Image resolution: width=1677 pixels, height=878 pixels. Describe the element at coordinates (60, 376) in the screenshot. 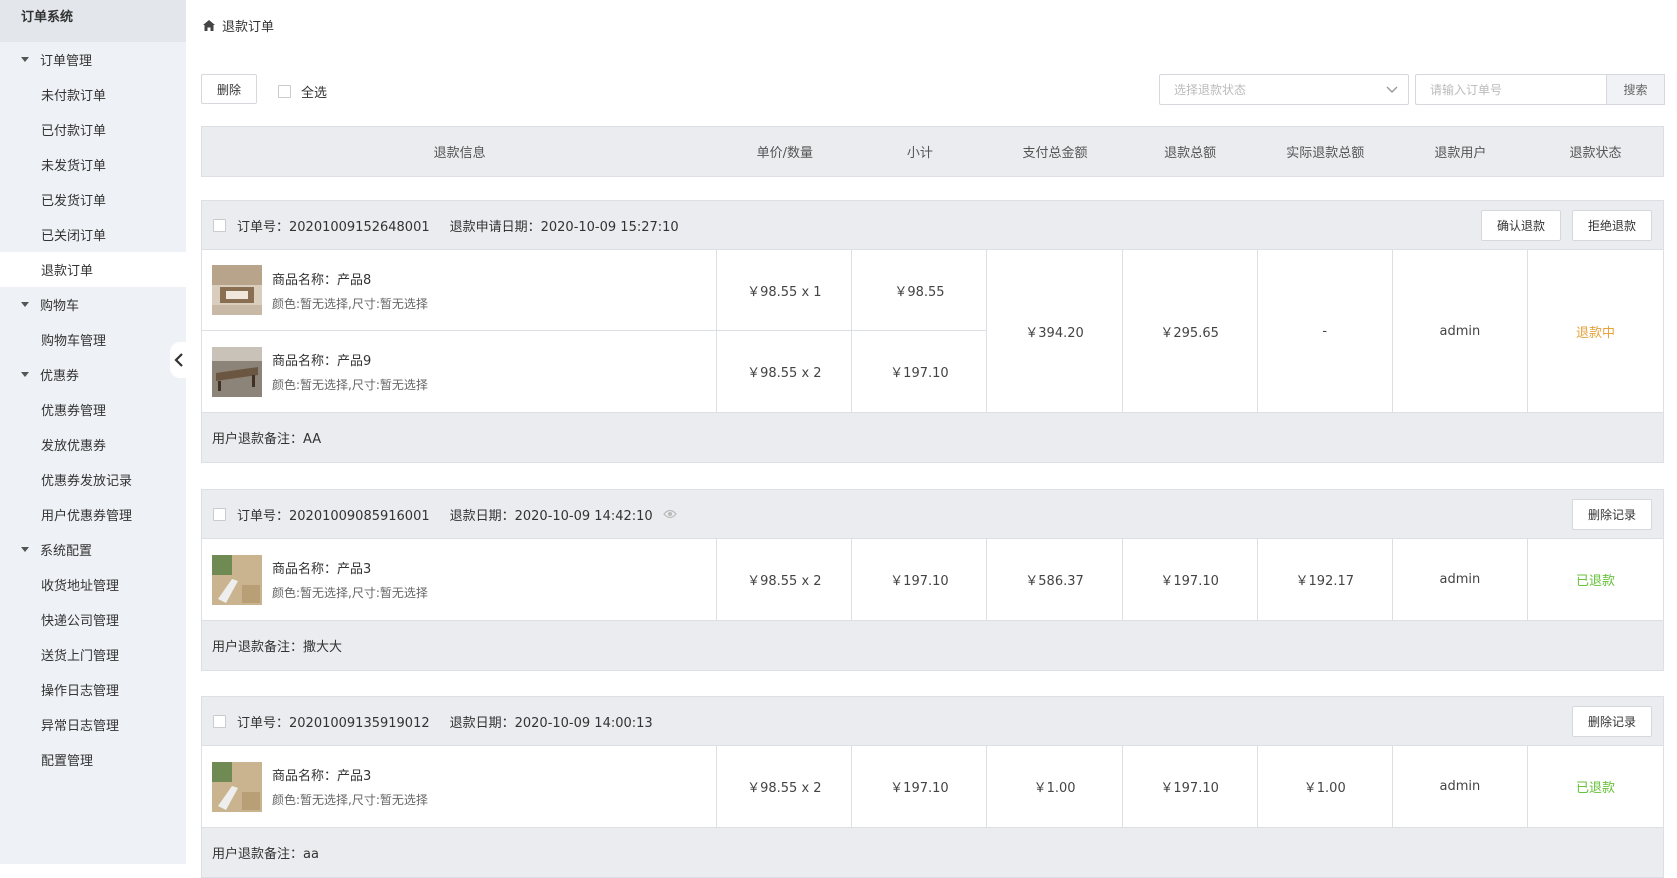

I see `sidebar-group-label: 优惠券` at that location.